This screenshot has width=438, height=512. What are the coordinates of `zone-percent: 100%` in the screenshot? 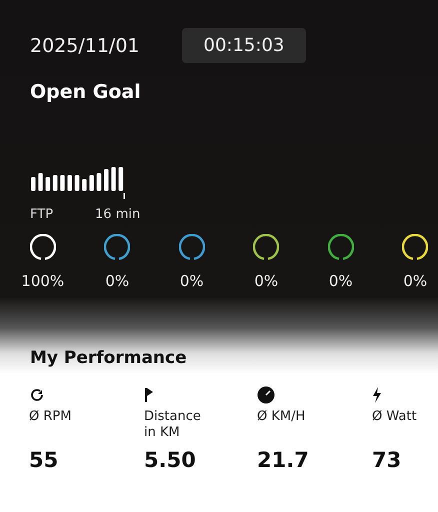 It's located at (42, 281).